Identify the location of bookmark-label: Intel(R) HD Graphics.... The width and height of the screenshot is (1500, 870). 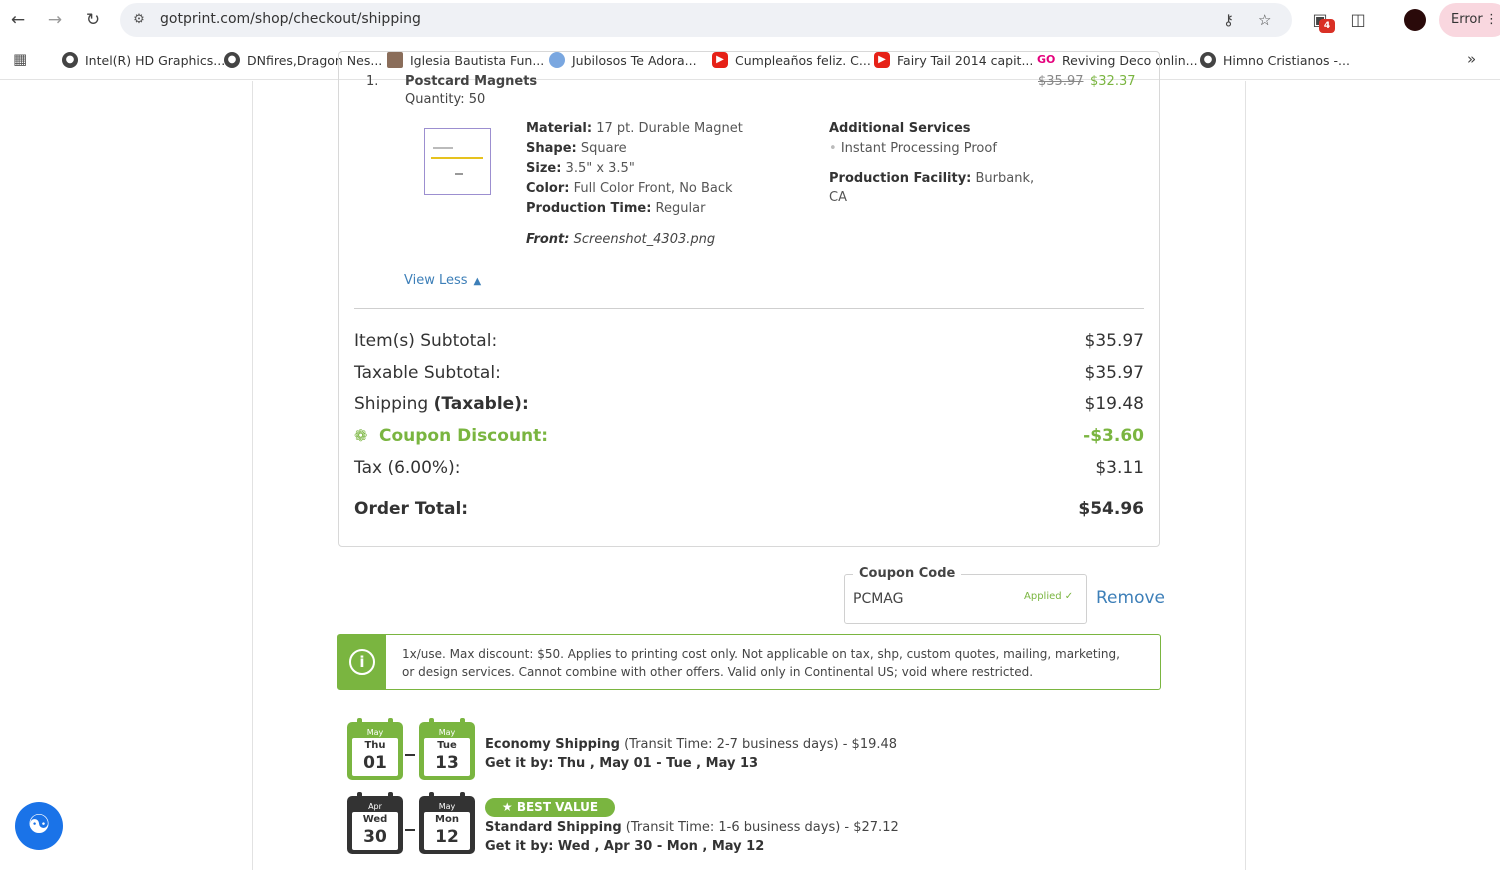
(155, 60).